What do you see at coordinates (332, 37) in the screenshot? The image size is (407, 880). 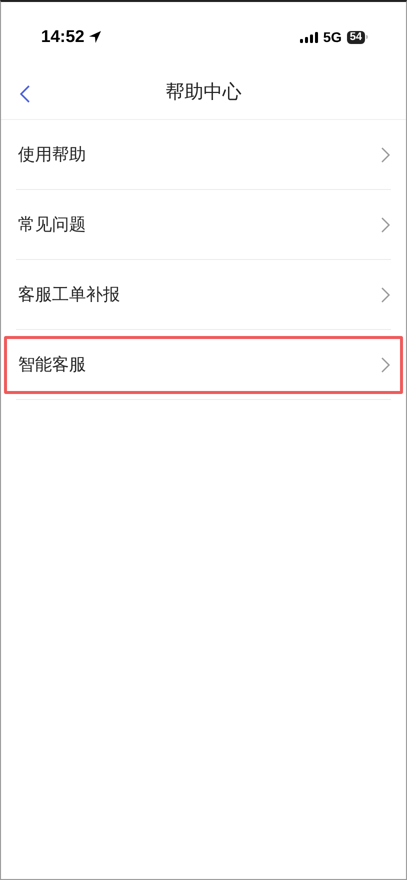 I see `network-label: 5G` at bounding box center [332, 37].